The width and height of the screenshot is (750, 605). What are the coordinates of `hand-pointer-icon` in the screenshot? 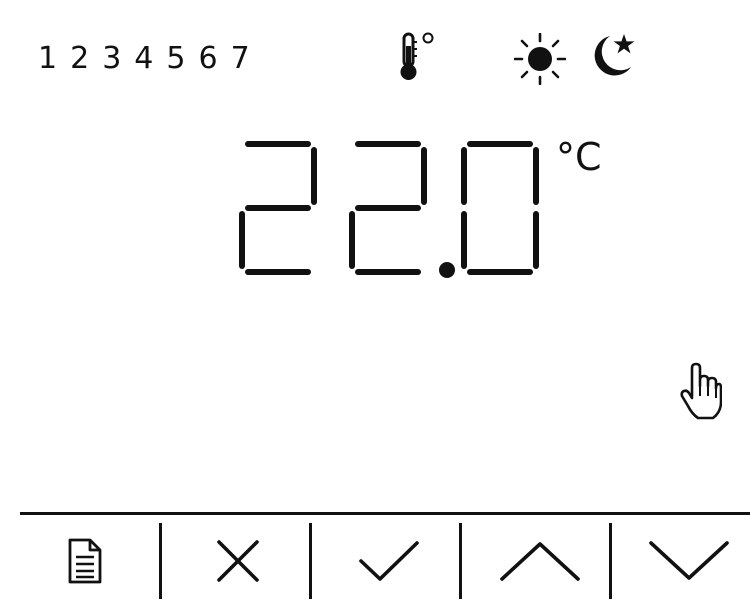 It's located at (701, 391).